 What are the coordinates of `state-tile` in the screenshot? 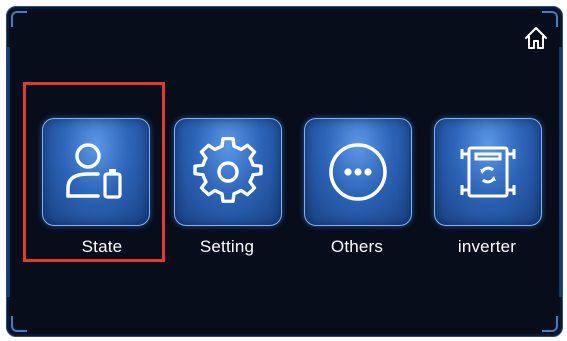 It's located at (96, 172).